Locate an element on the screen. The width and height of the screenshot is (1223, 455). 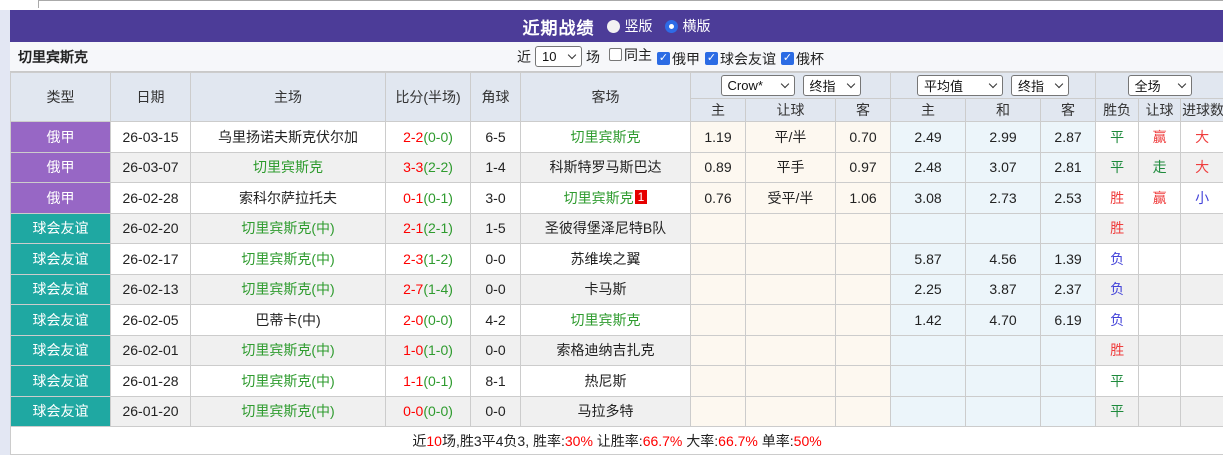
home-team-link: 索科尔萨拉托夫 is located at coordinates (288, 198).